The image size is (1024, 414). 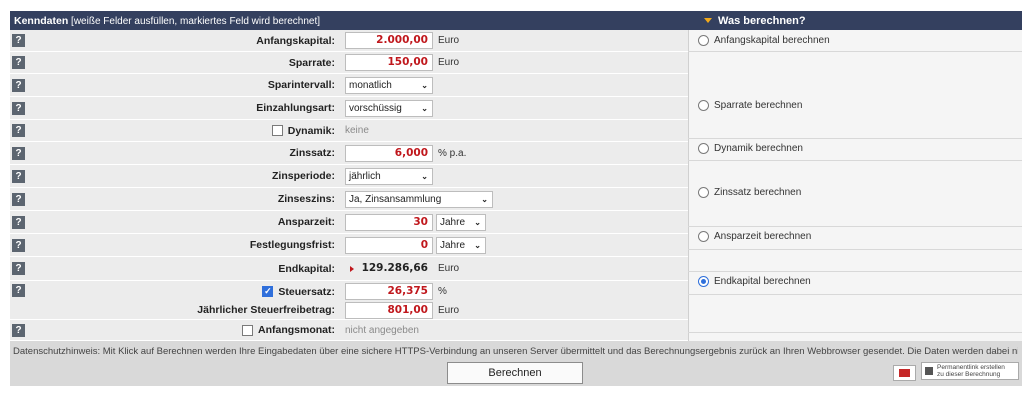 I want to click on radio-zinssatz: Zinssatz berechnen, so click(x=749, y=192).